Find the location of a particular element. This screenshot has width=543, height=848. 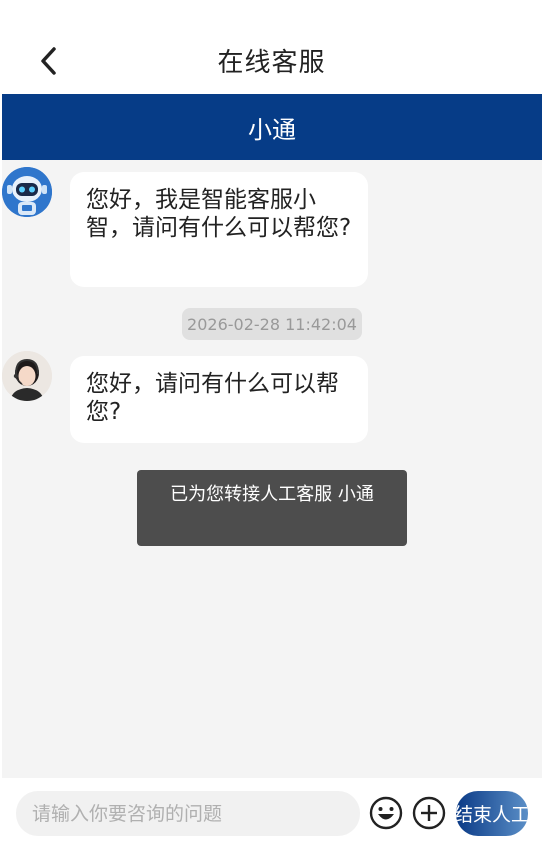

more-button is located at coordinates (429, 813).